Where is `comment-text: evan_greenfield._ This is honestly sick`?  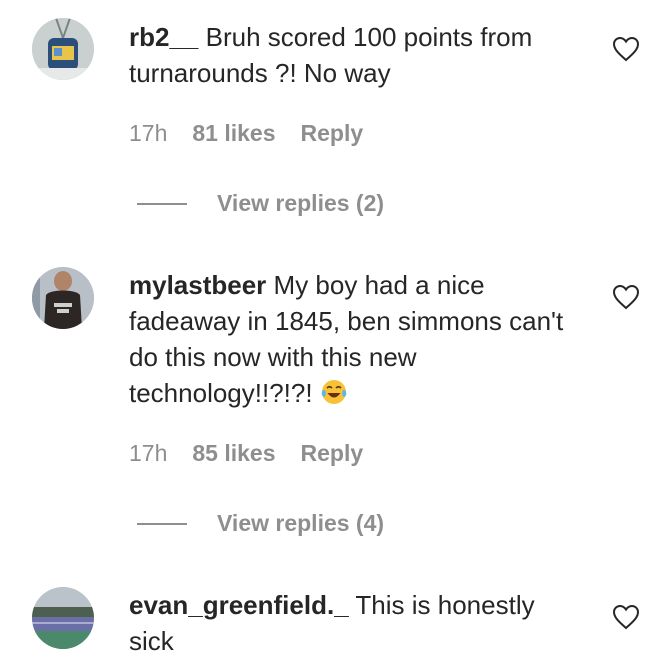 comment-text: evan_greenfield._ This is honestly sick is located at coordinates (349, 623).